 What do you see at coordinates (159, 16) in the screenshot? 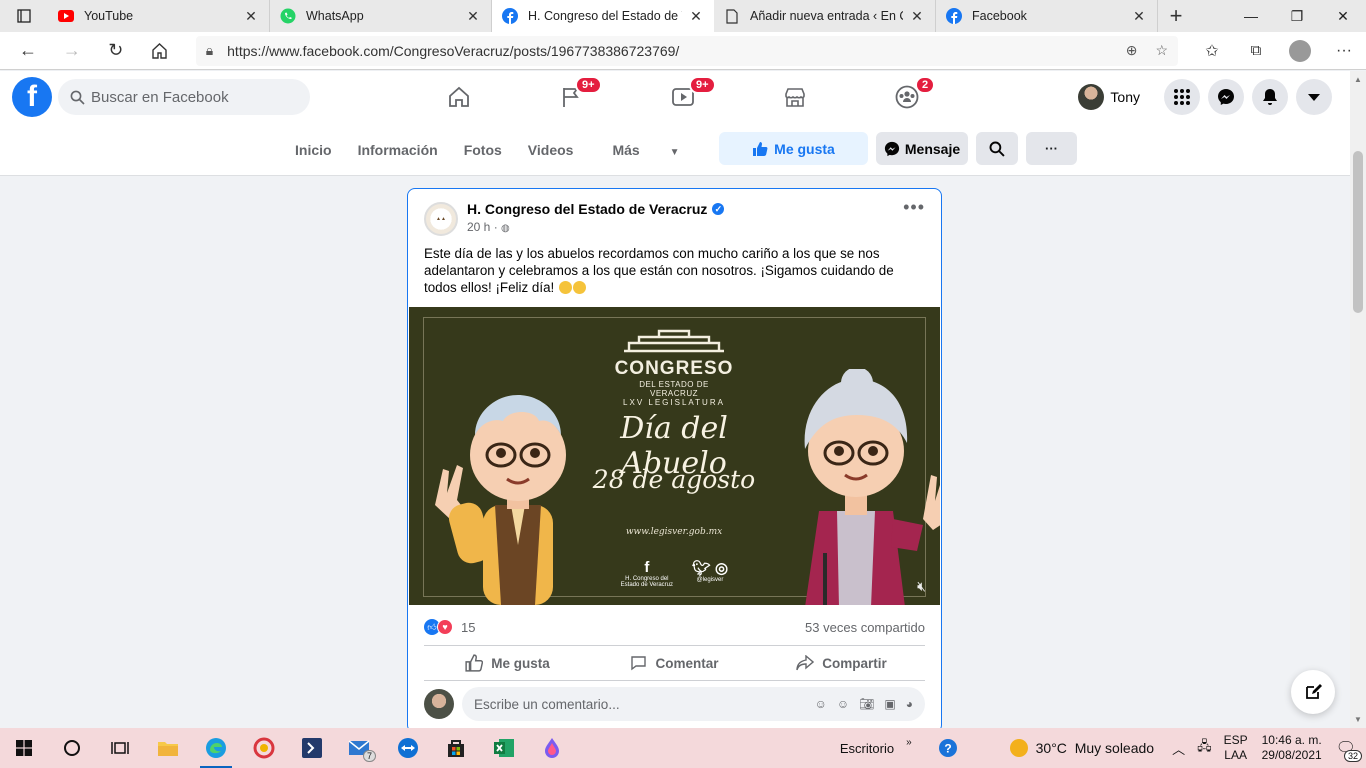
I see `tab-youtube: YouTube ✕` at bounding box center [159, 16].